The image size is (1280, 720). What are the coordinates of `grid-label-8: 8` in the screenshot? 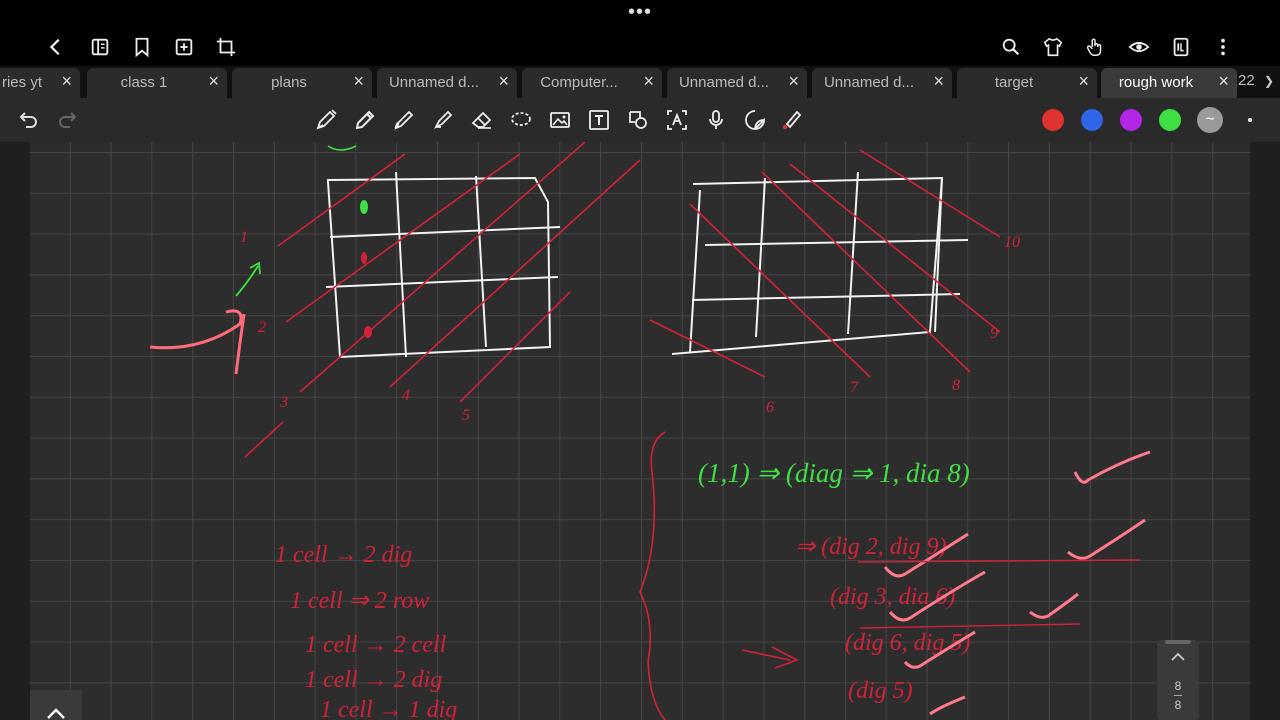 It's located at (956, 385).